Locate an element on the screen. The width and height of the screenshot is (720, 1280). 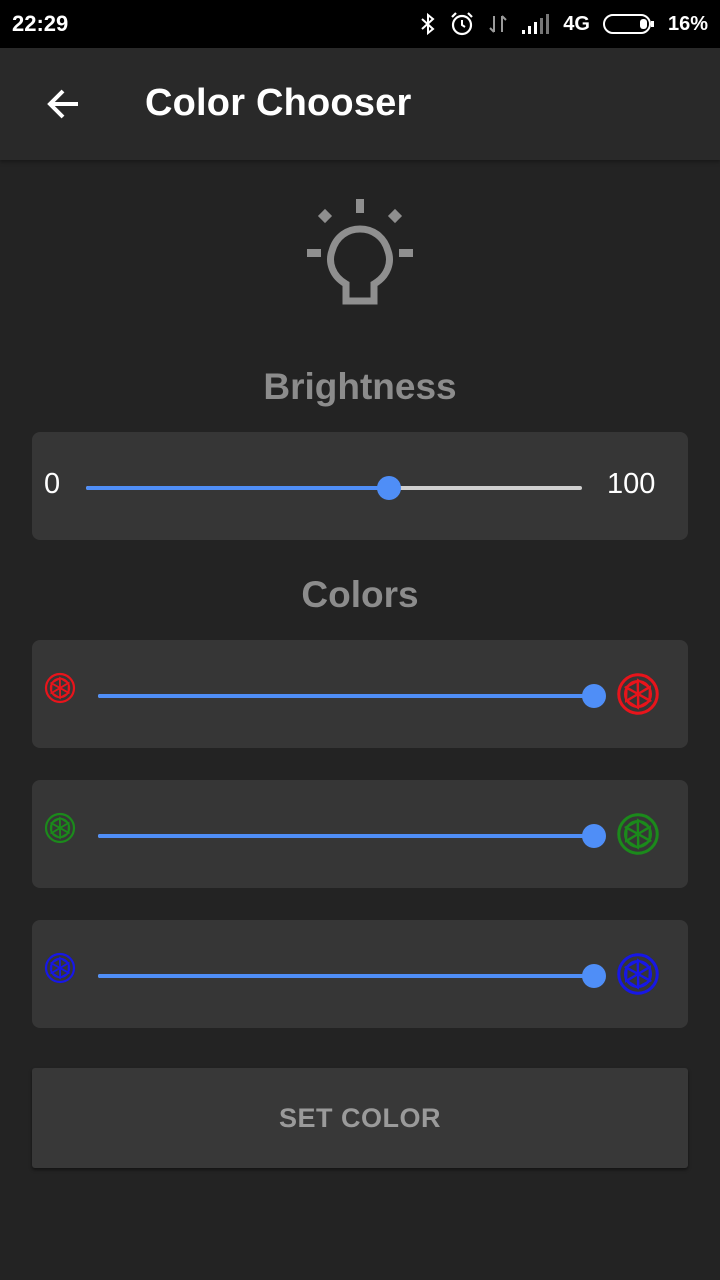
battery-icon is located at coordinates (628, 24).